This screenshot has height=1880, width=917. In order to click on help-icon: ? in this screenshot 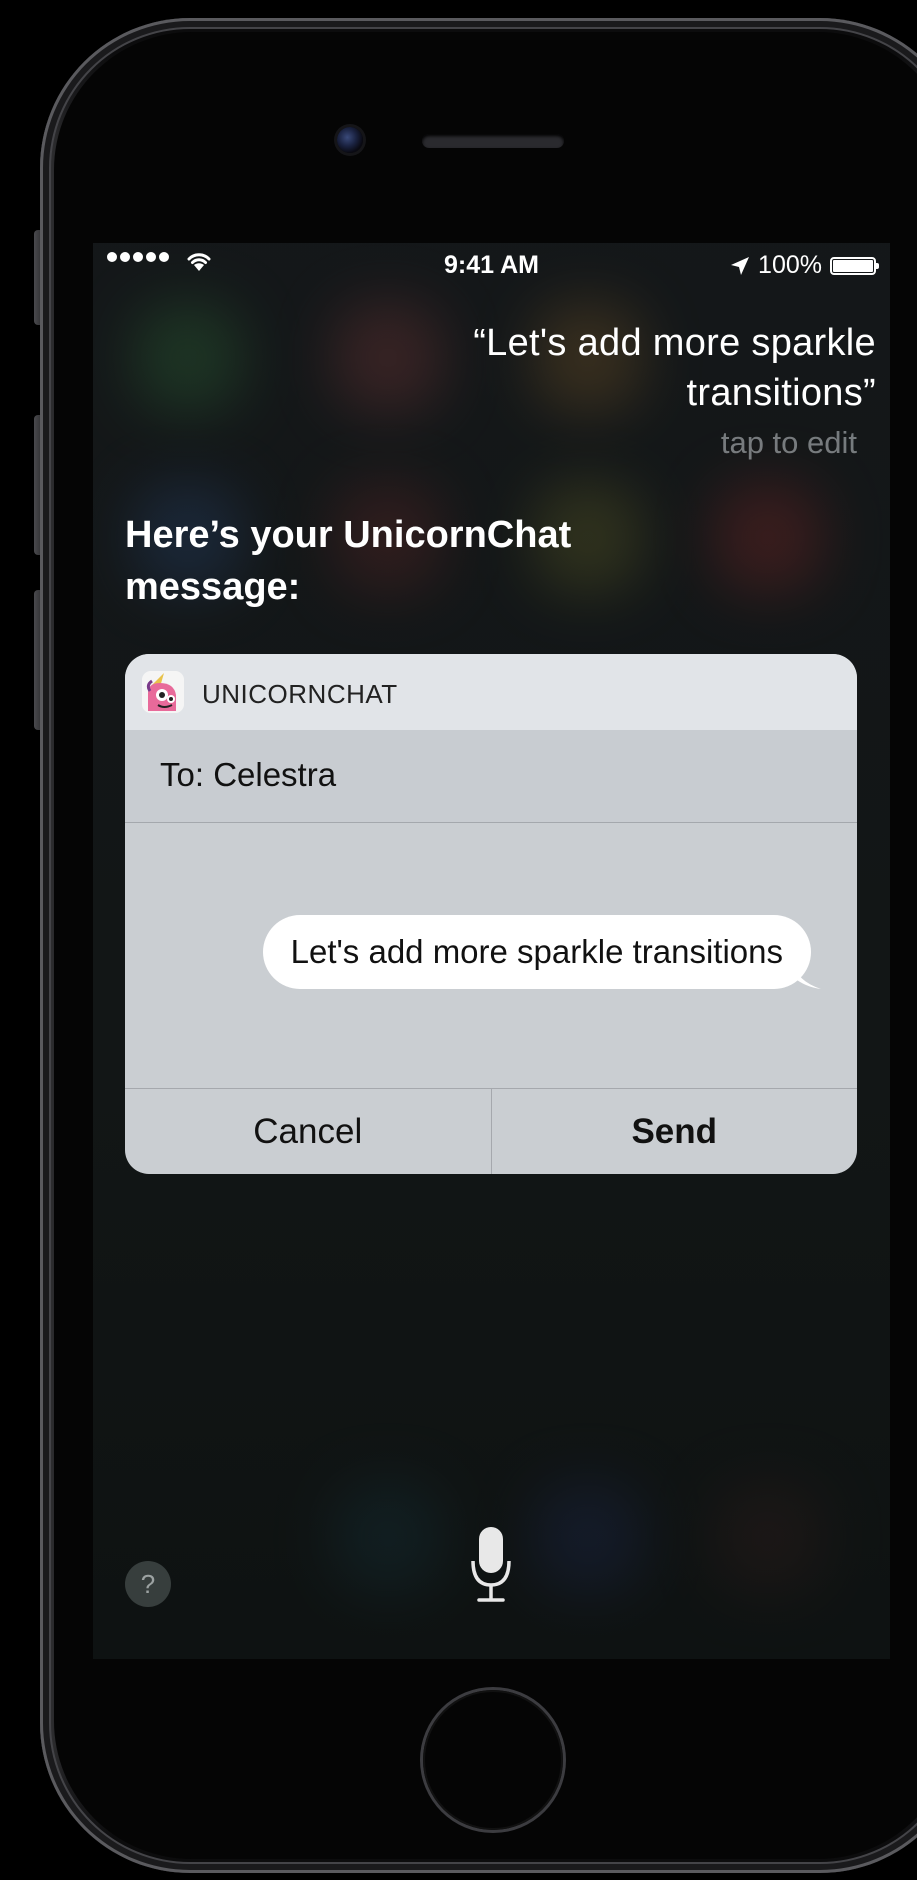, I will do `click(148, 1584)`.